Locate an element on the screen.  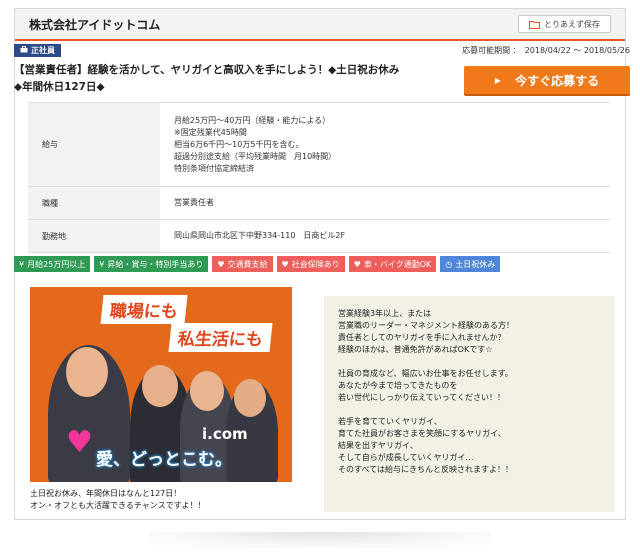
card-header: 株式会社アイドットコム とりあえず保存 is located at coordinates (320, 25).